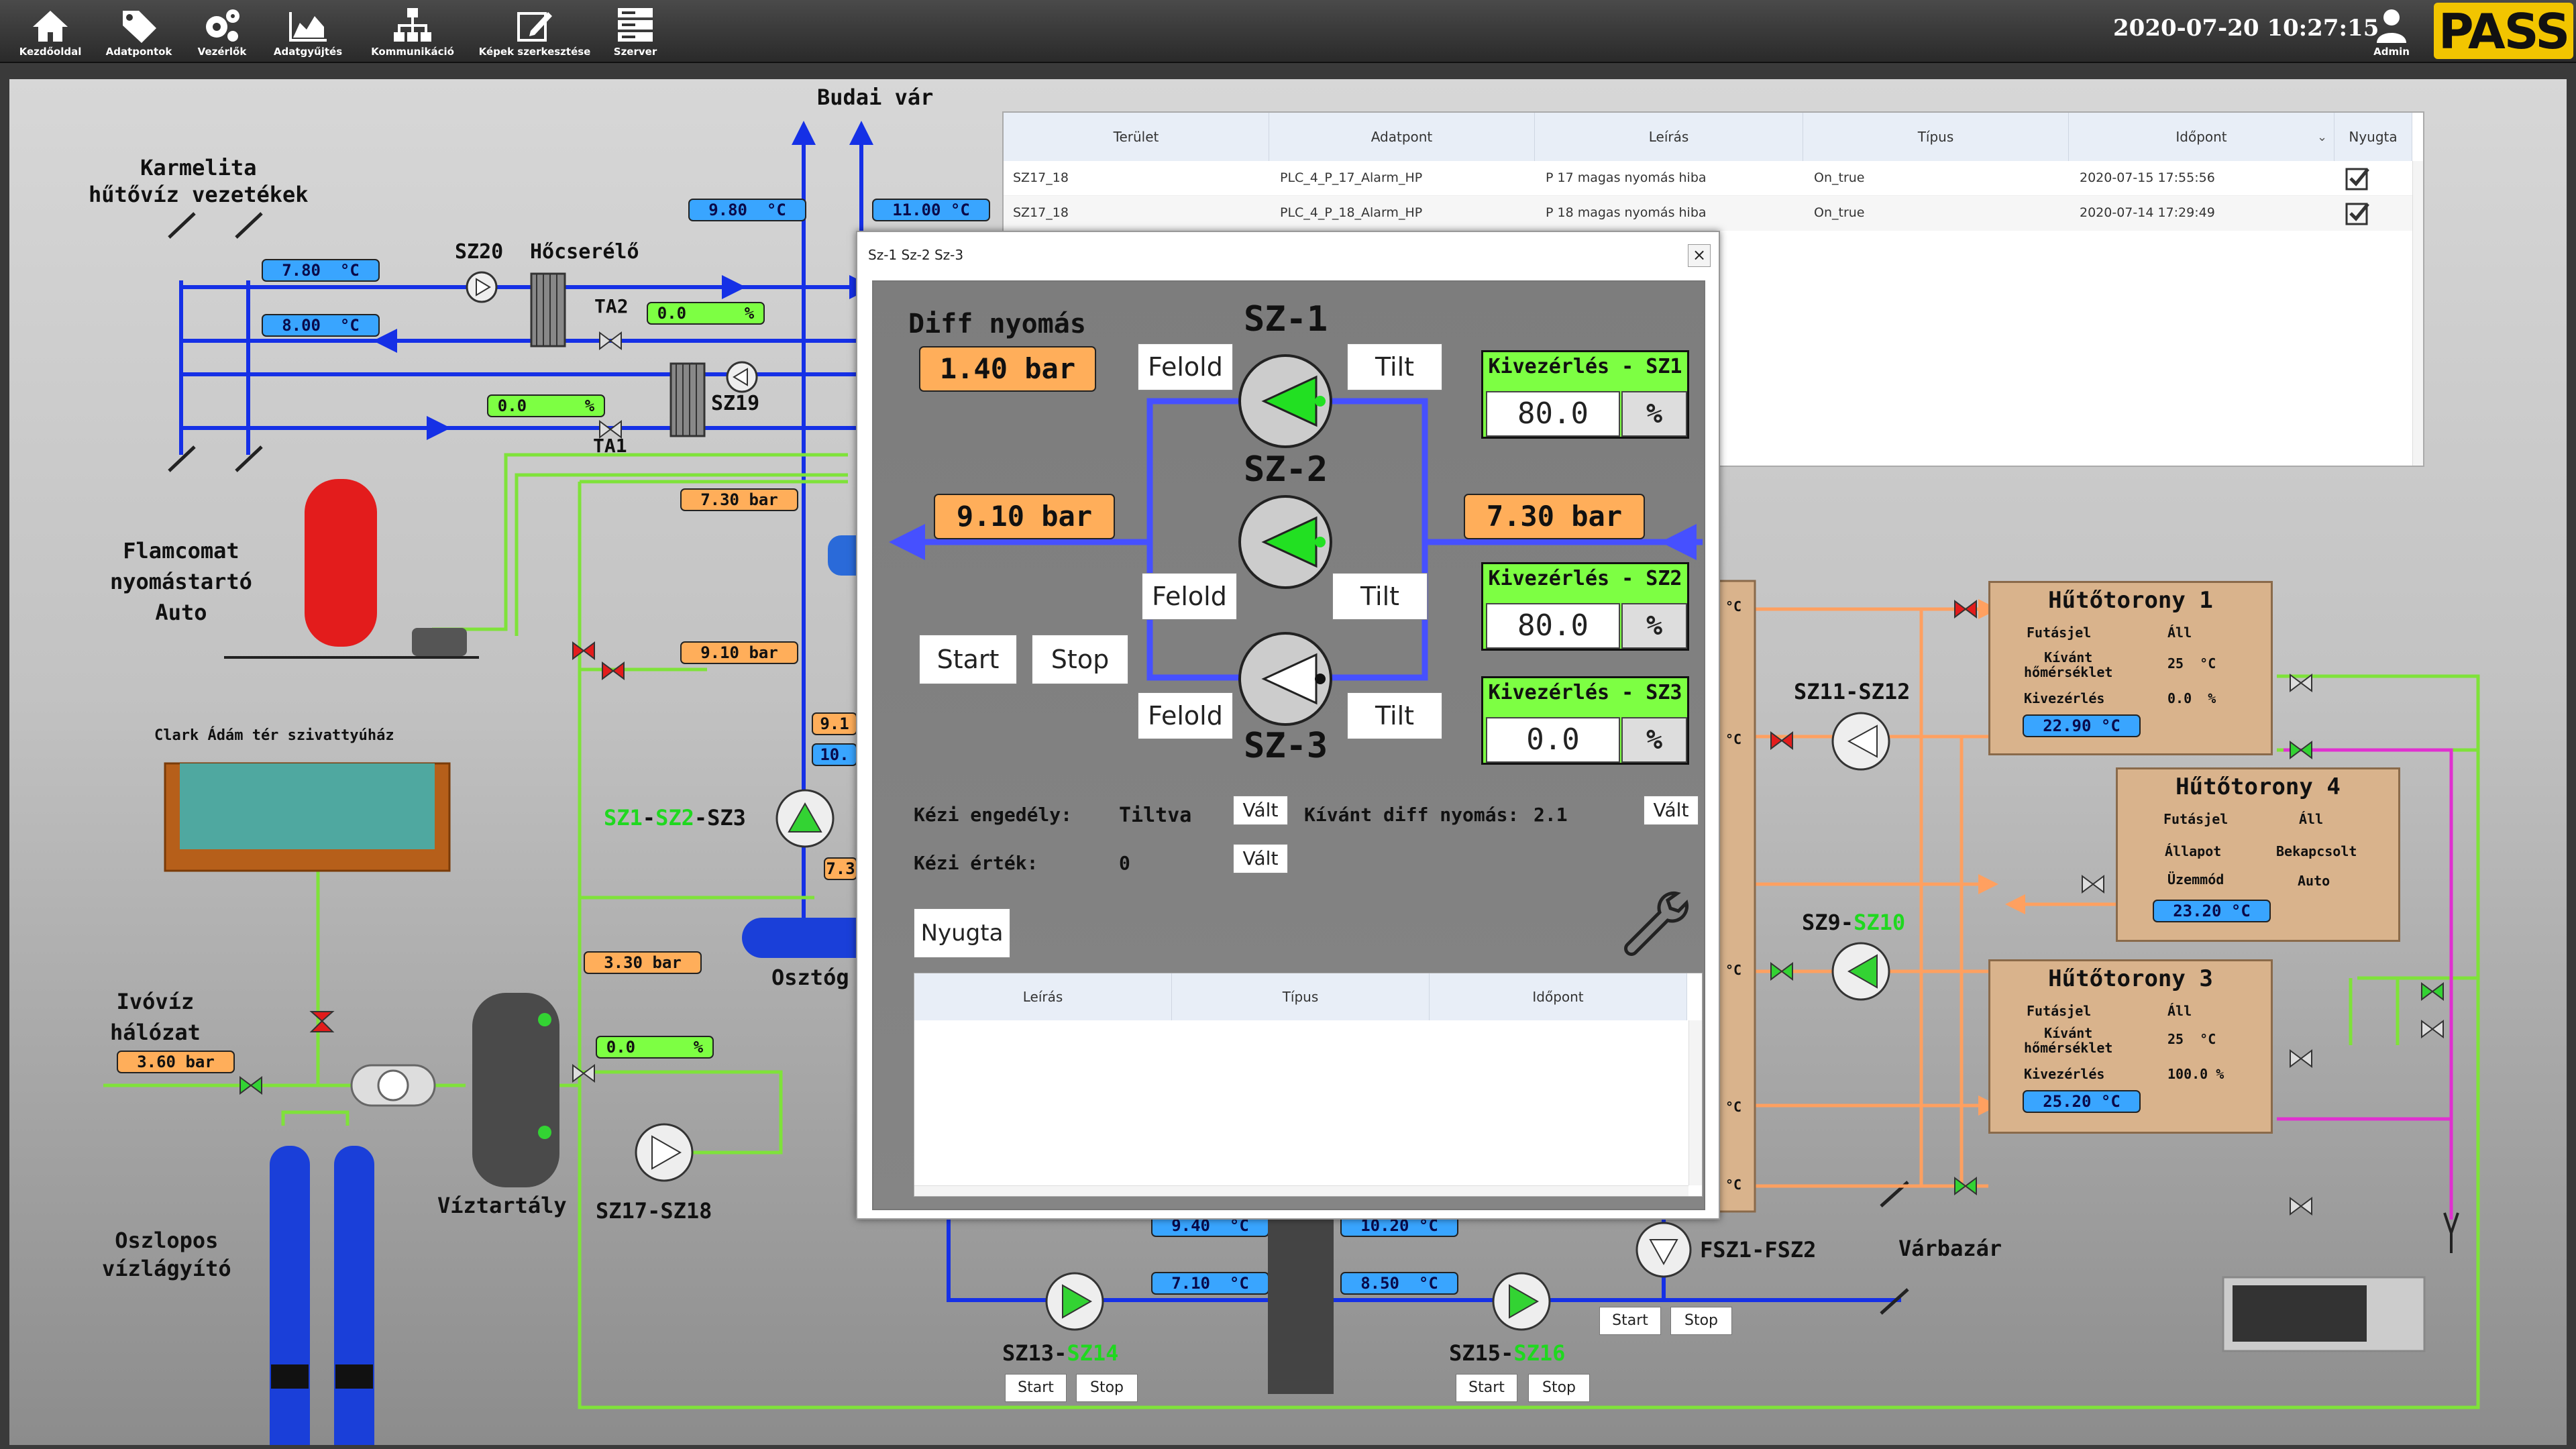  I want to click on fsz-start-button: Start, so click(1630, 1321).